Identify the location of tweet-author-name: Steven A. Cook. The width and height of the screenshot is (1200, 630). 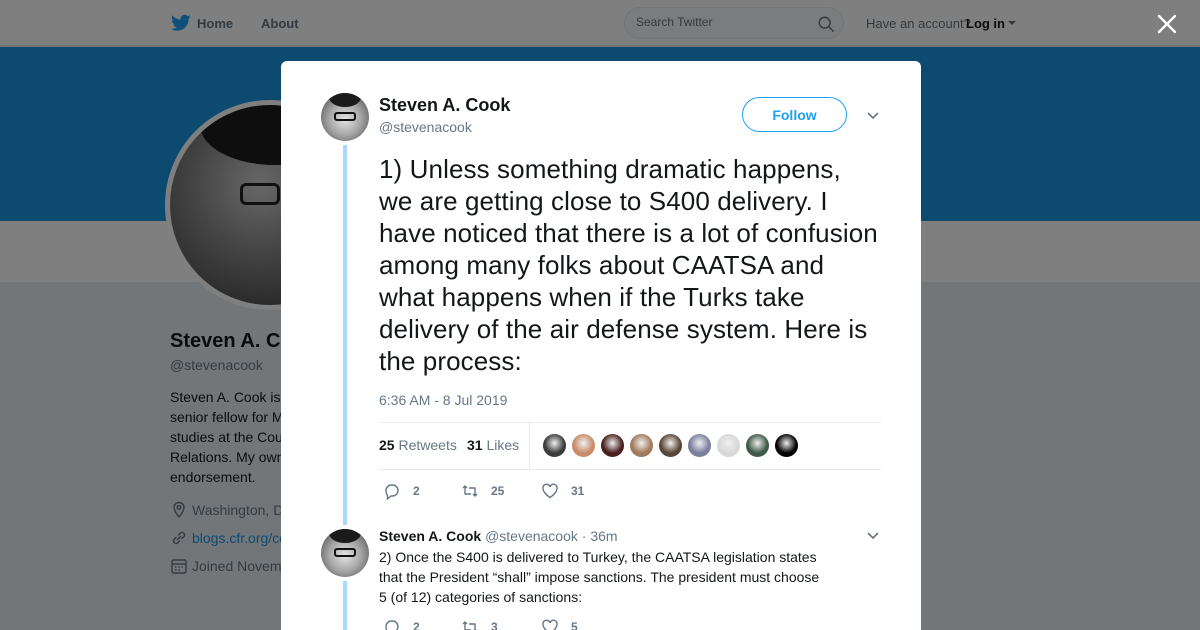
(444, 105).